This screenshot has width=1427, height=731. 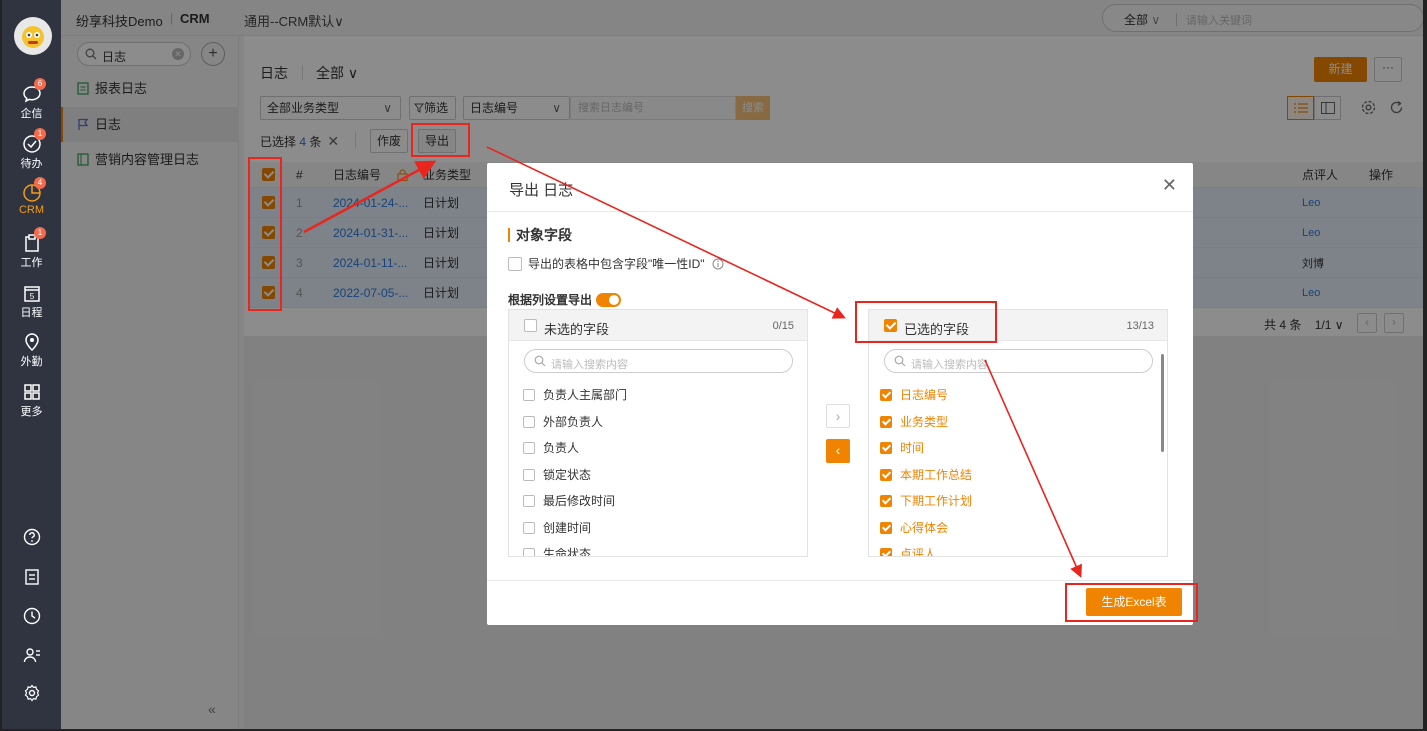 I want to click on annotation-box-checkboxes, so click(x=265, y=234).